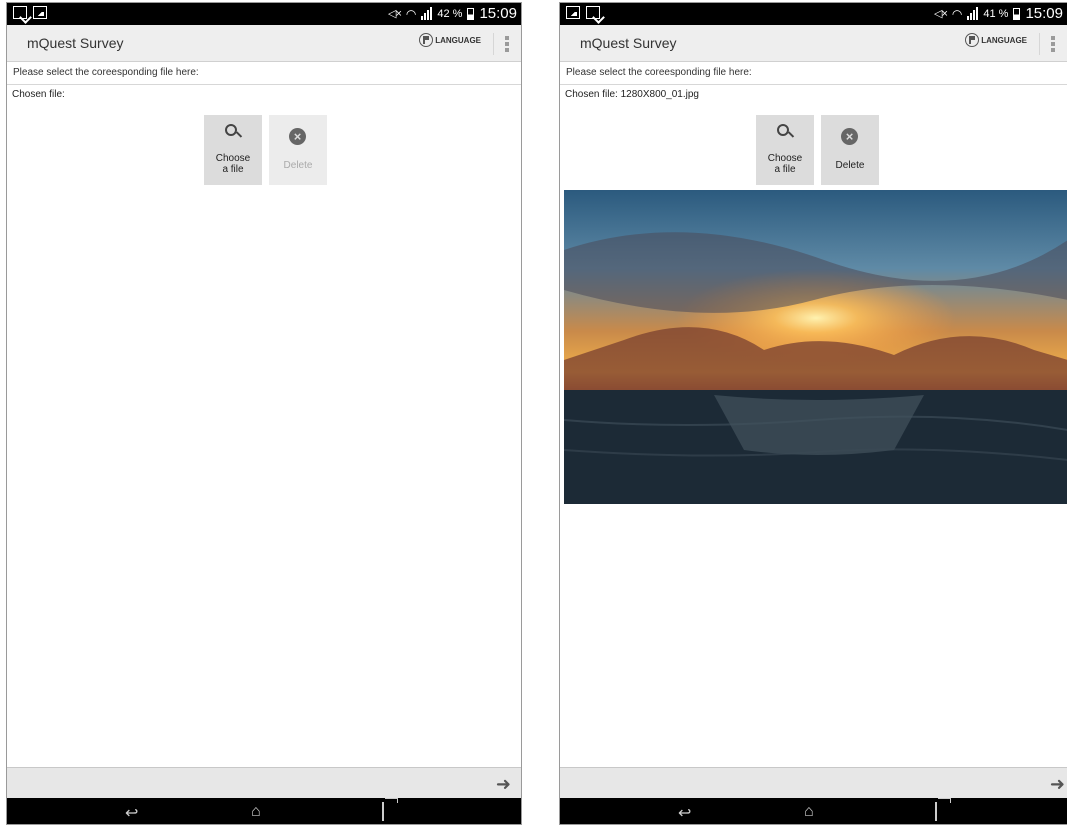 The height and width of the screenshot is (827, 1067). I want to click on status-bar: ◁× ◠ 41 % 15:09, so click(813, 14).